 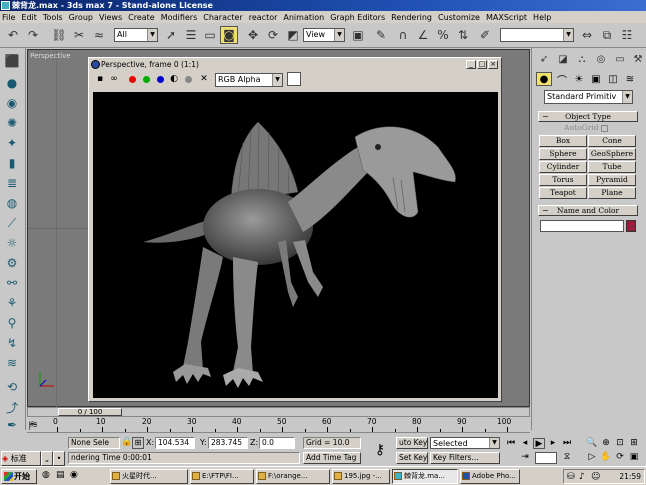 What do you see at coordinates (463, 35) in the screenshot?
I see `spinner-snap-icon: ⇅` at bounding box center [463, 35].